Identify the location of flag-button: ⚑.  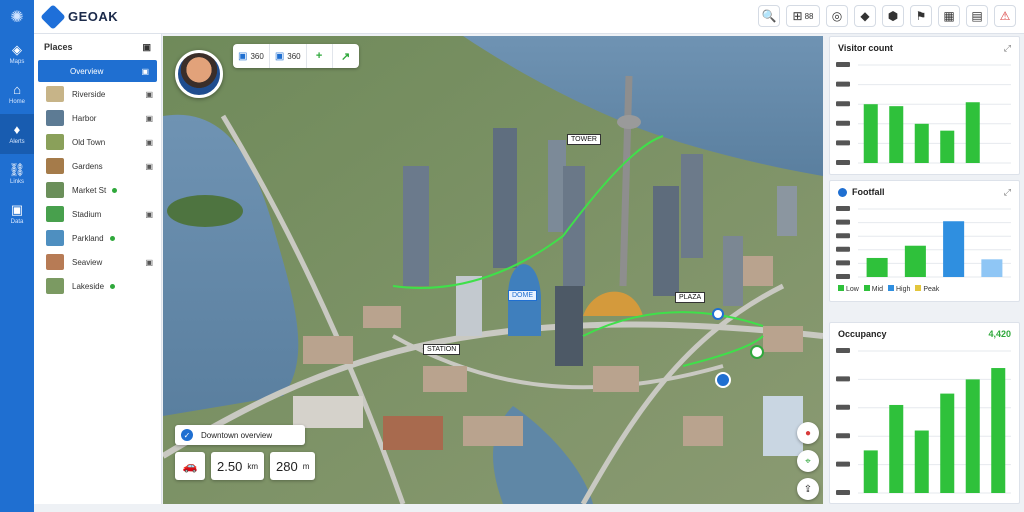
(921, 16).